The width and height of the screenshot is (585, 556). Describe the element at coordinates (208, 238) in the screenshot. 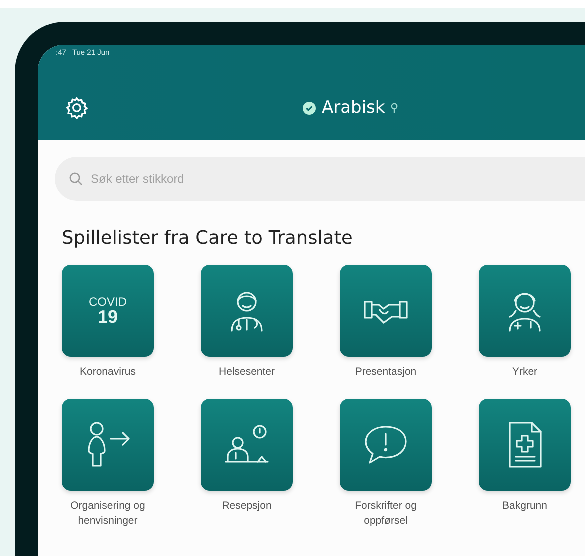

I see `section-title: Spillelister fra Care to Translate` at that location.